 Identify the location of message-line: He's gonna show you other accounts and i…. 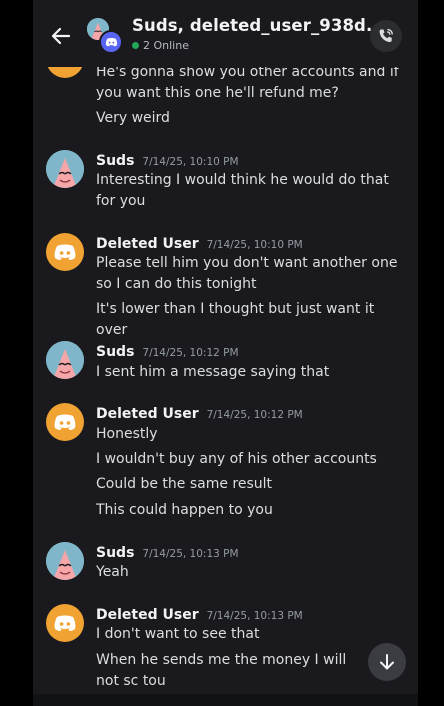
(247, 82).